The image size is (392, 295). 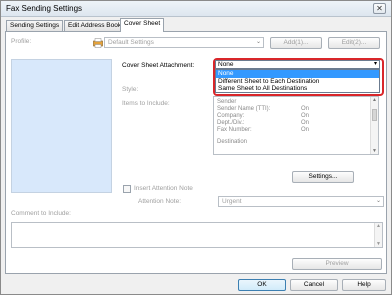 I want to click on chevron-down-icon: ▾, so click(x=375, y=64).